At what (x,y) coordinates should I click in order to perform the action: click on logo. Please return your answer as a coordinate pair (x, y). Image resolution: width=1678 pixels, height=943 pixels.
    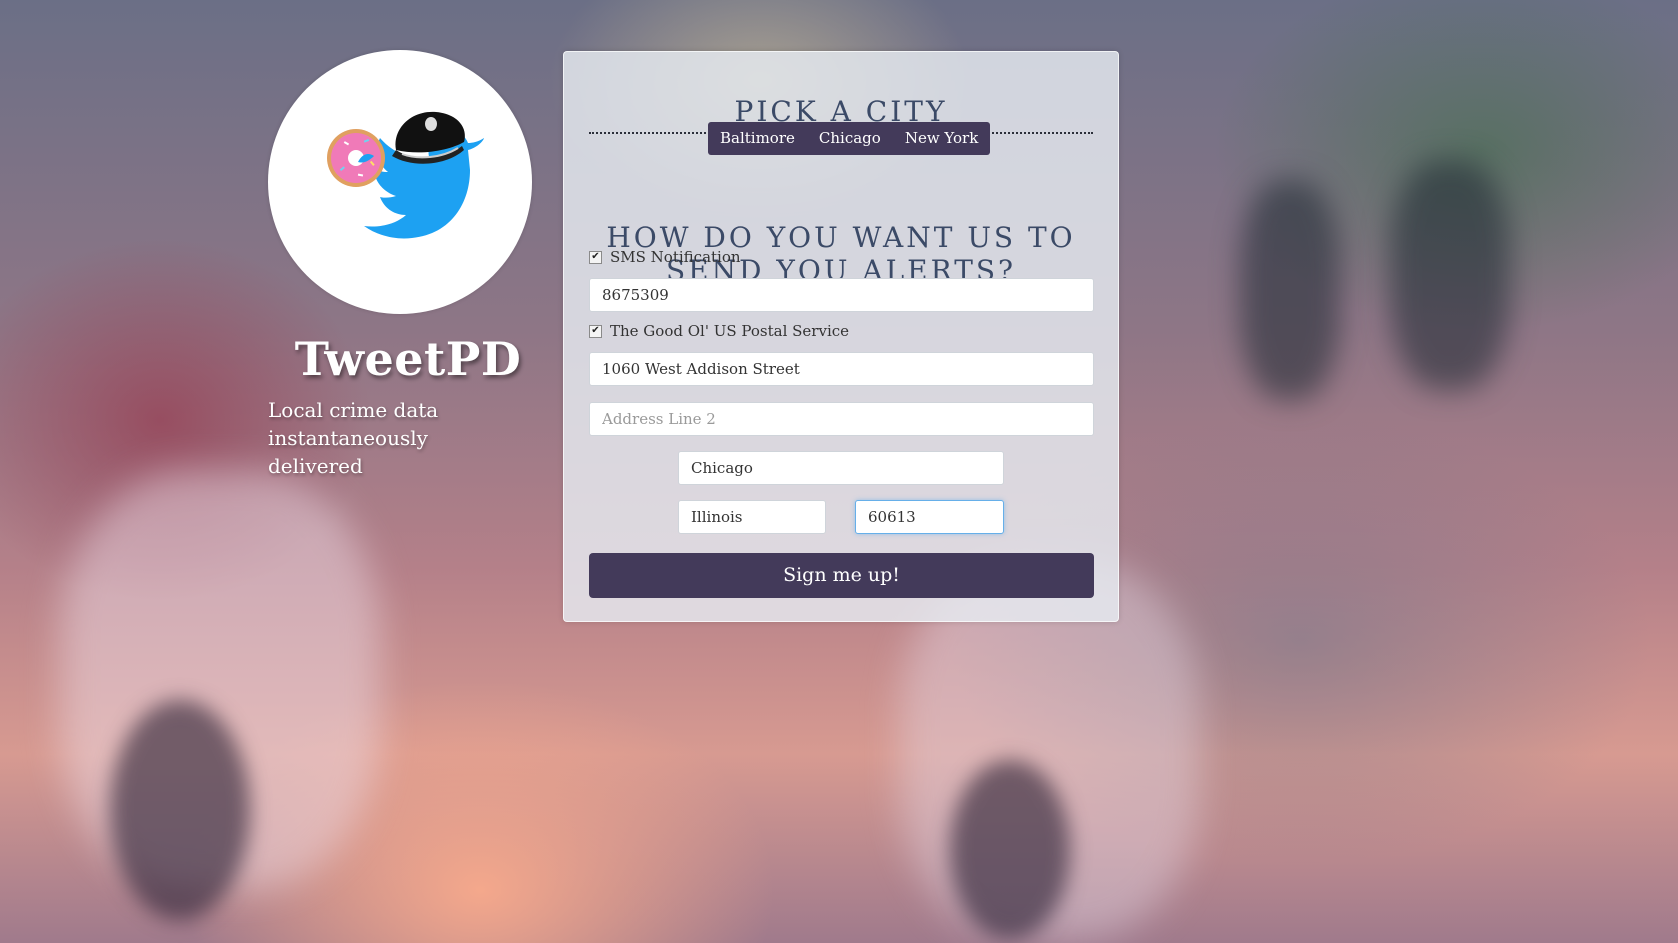
    Looking at the image, I should click on (400, 182).